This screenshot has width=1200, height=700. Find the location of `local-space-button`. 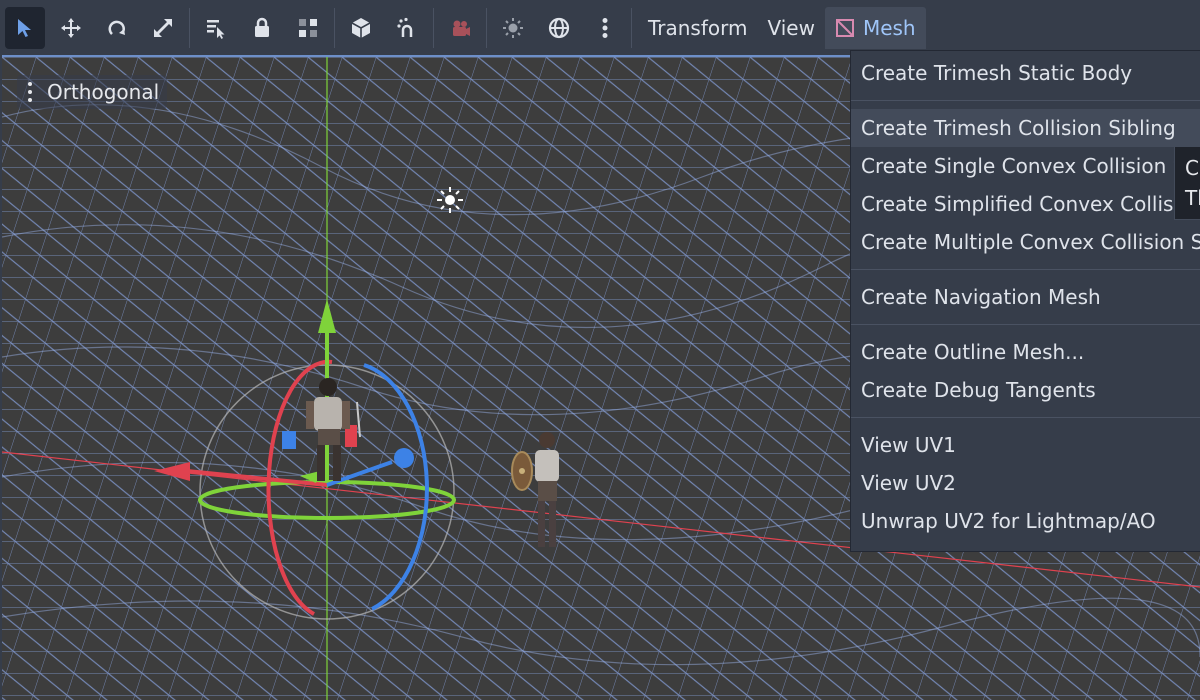

local-space-button is located at coordinates (361, 28).